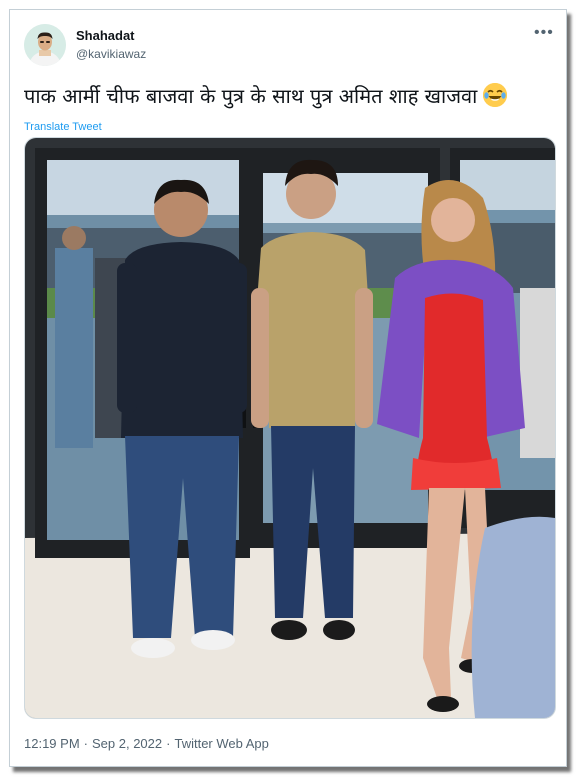 This screenshot has height=780, width=585. I want to click on tweet-time: 12:19 PM, so click(52, 743).